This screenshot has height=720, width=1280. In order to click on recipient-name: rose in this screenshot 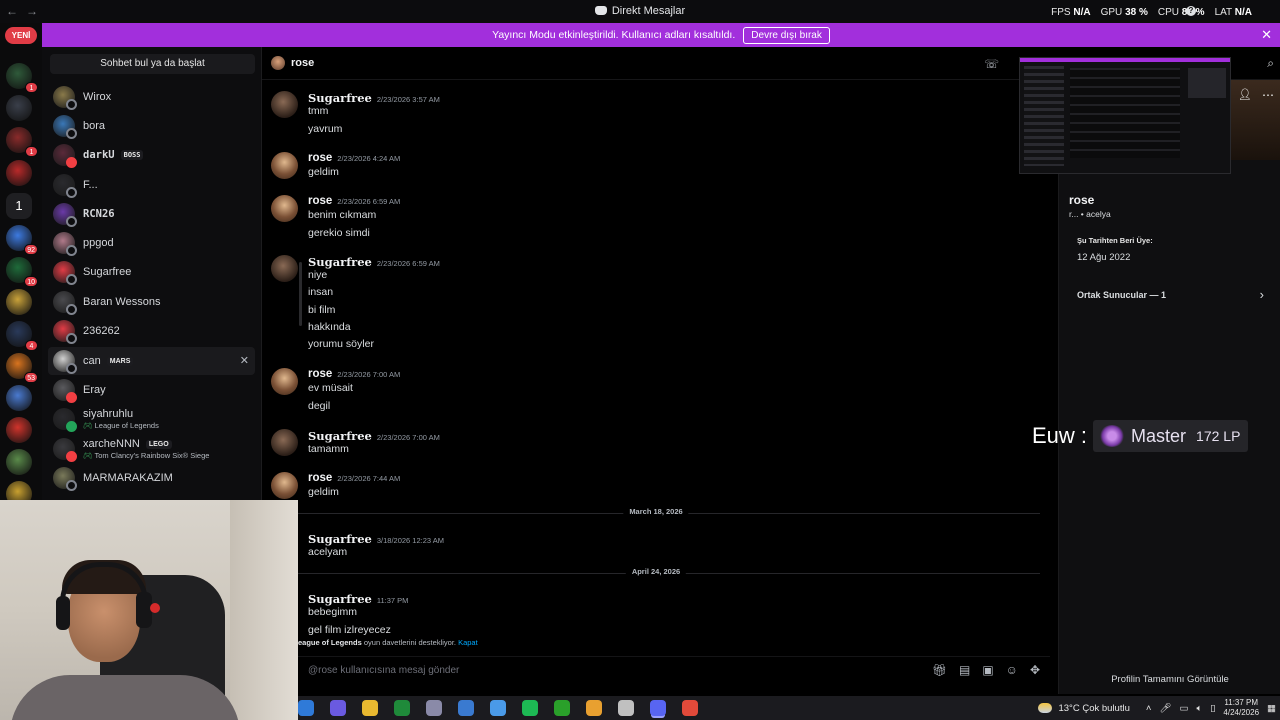, I will do `click(302, 63)`.